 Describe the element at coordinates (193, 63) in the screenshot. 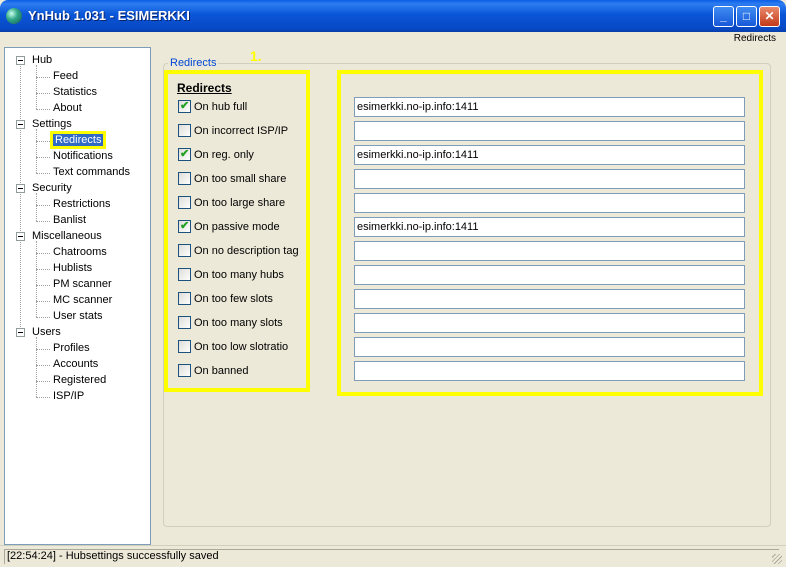

I see `groupbox-label: Redirects` at that location.